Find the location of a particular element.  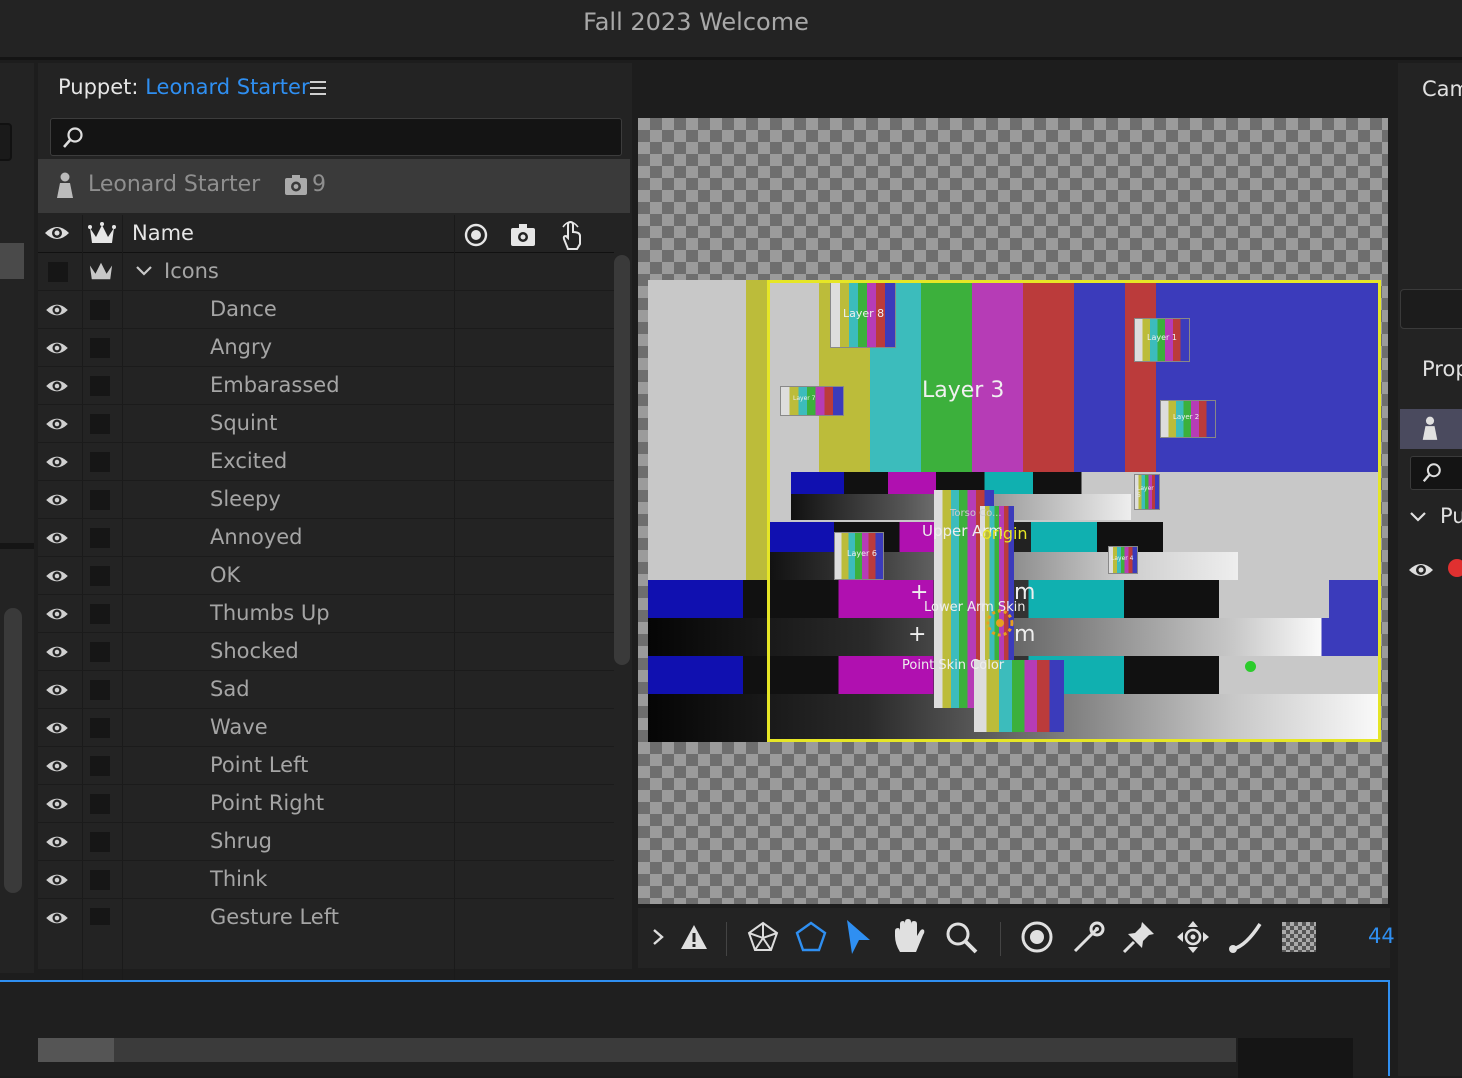

layer-row: Annoyed is located at coordinates (326, 538).